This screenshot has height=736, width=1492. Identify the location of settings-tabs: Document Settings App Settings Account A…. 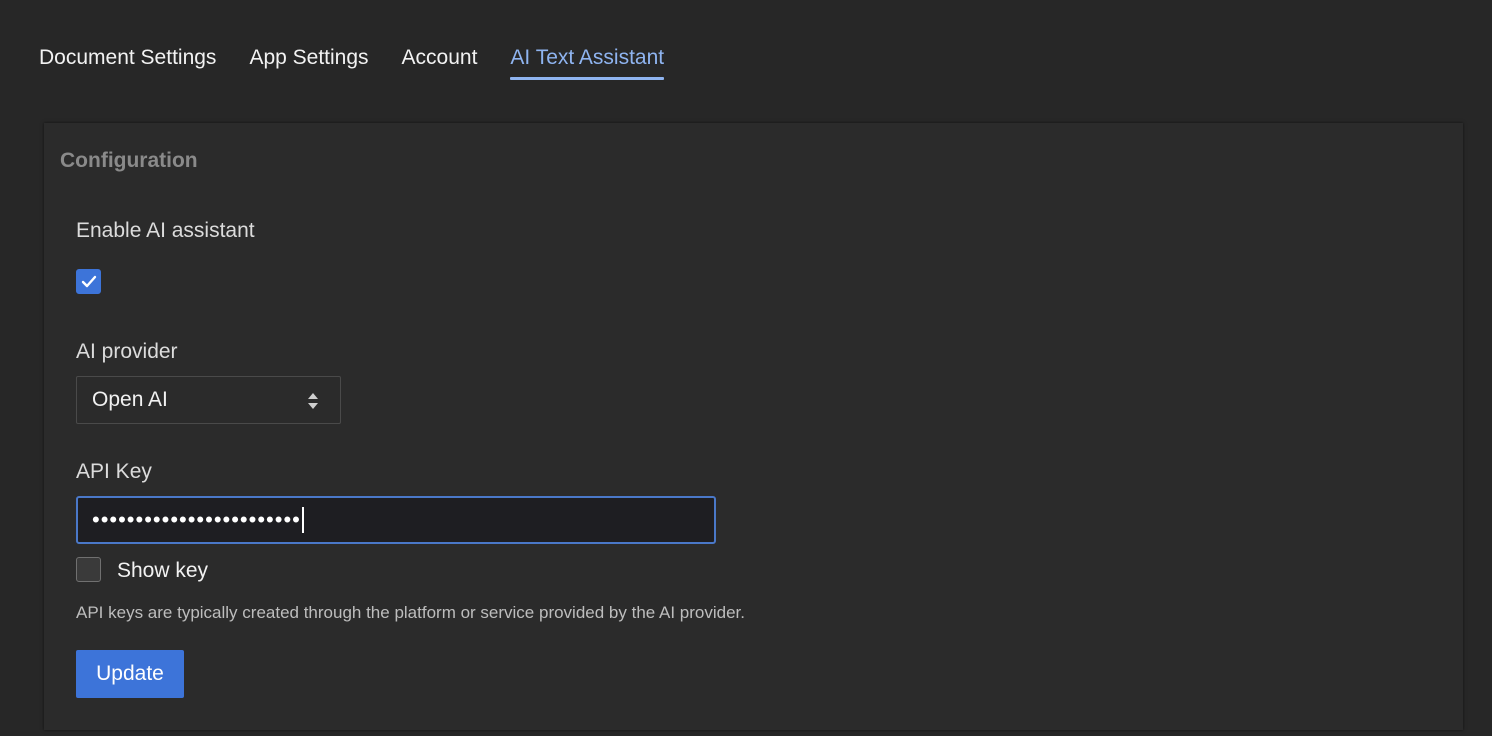
(368, 63).